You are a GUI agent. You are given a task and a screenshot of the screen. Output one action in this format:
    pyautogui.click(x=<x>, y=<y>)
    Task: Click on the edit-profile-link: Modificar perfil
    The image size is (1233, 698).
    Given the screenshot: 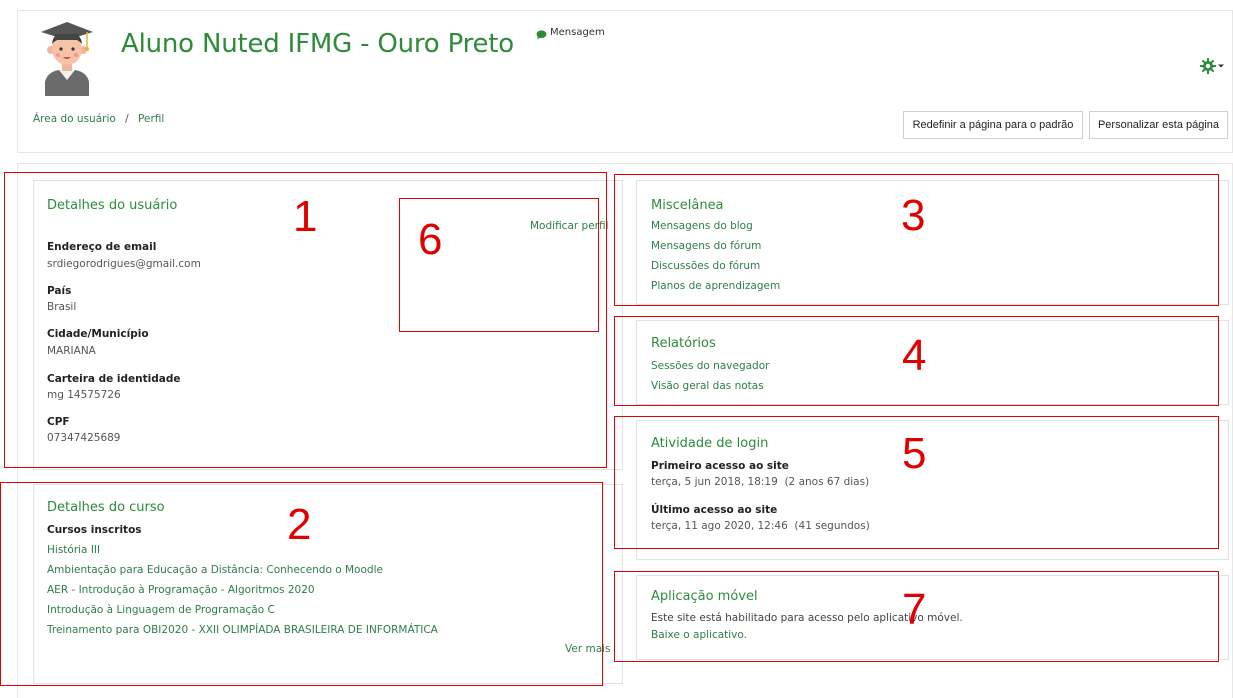 What is the action you would take?
    pyautogui.click(x=569, y=226)
    